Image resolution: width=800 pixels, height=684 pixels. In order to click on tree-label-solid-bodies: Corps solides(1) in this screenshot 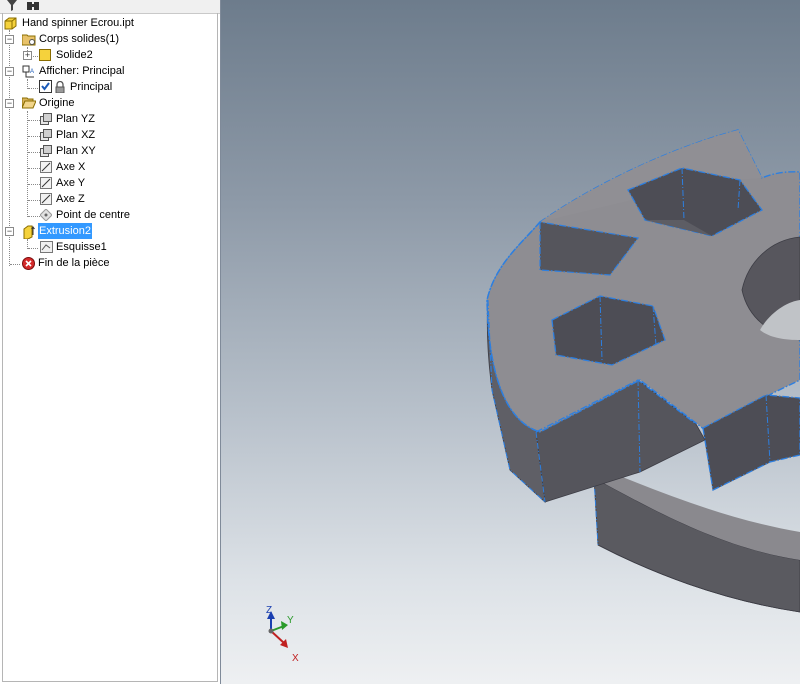, I will do `click(79, 39)`.